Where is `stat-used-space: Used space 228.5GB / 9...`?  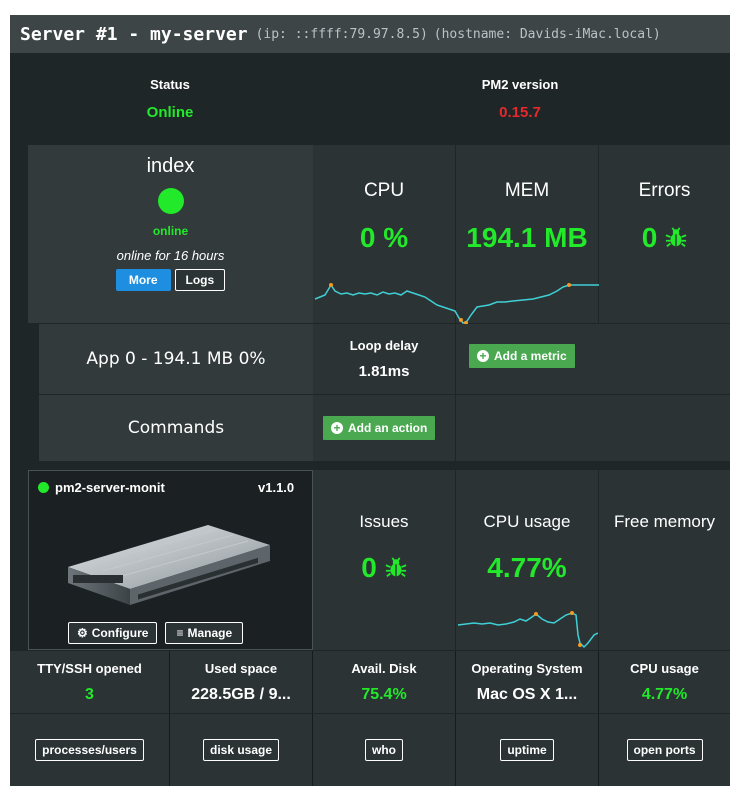 stat-used-space: Used space 228.5GB / 9... is located at coordinates (241, 682).